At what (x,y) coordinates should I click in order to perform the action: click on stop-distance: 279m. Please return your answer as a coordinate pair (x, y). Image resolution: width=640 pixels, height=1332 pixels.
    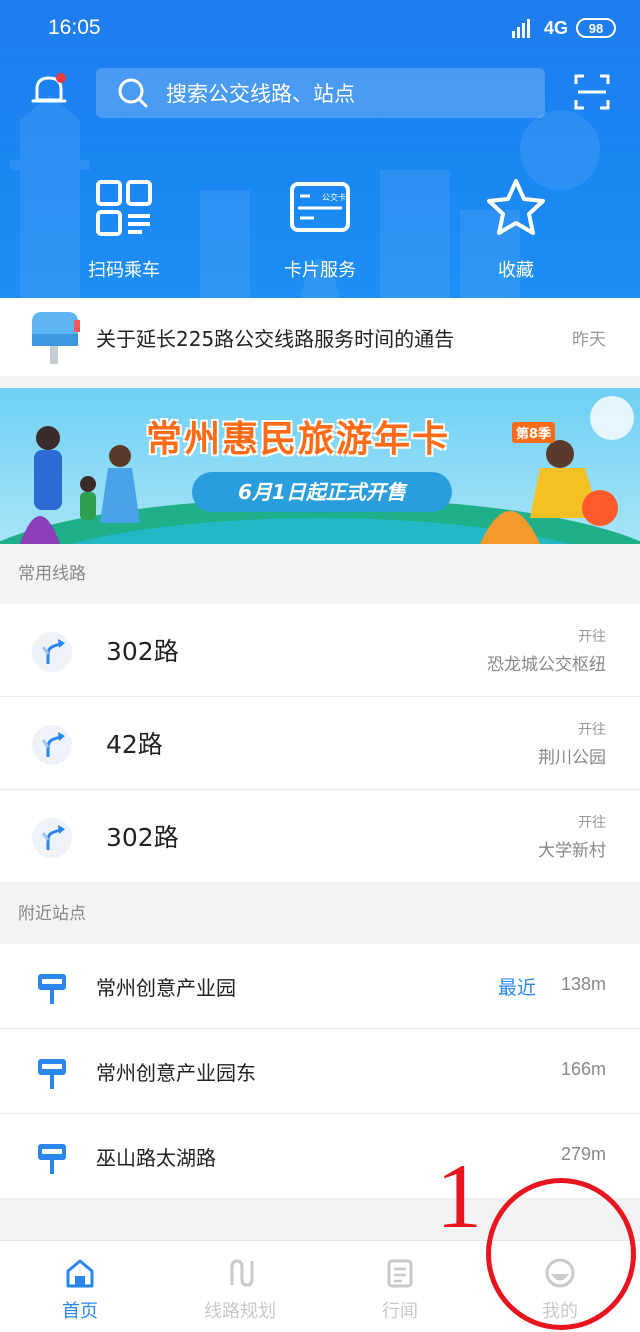
    Looking at the image, I should click on (583, 1154).